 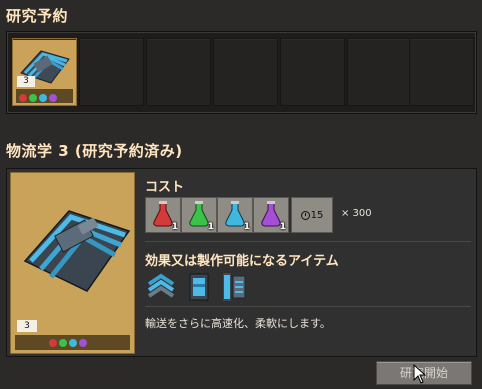 I want to click on effects-row, so click(x=245, y=288).